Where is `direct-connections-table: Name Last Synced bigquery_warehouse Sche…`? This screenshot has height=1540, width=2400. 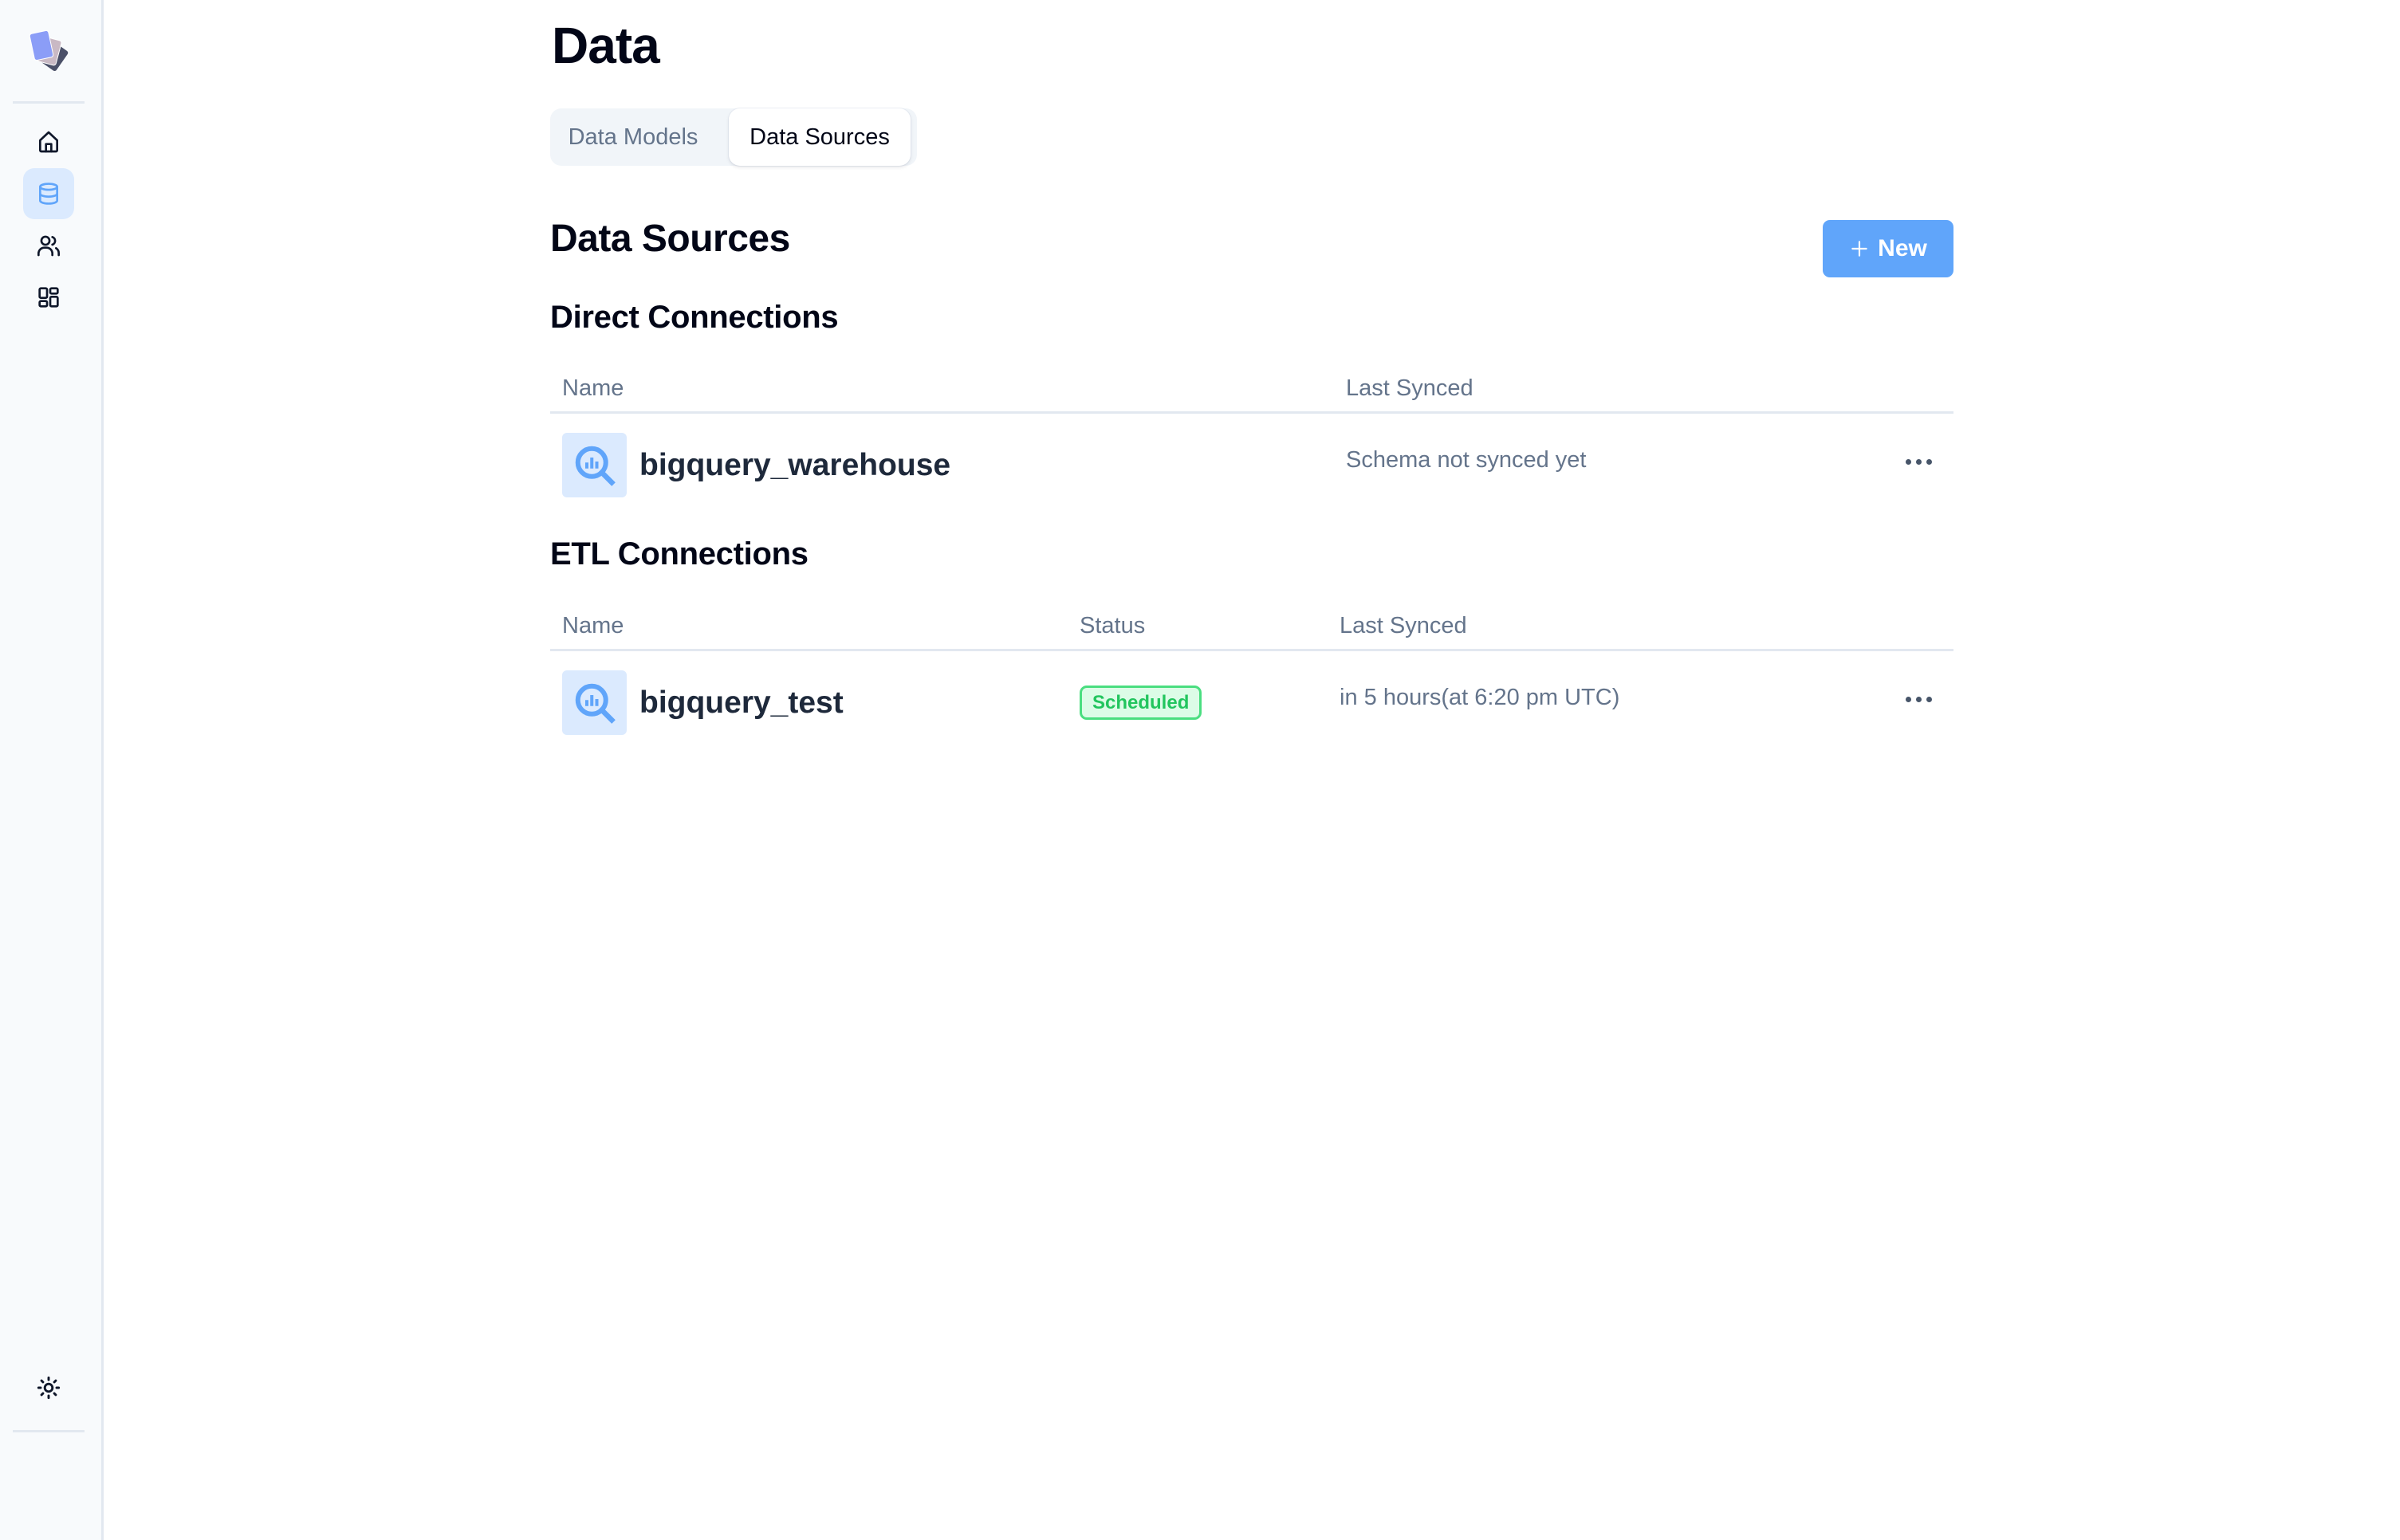
direct-connections-table: Name Last Synced bigquery_warehouse Sche… is located at coordinates (1251, 431).